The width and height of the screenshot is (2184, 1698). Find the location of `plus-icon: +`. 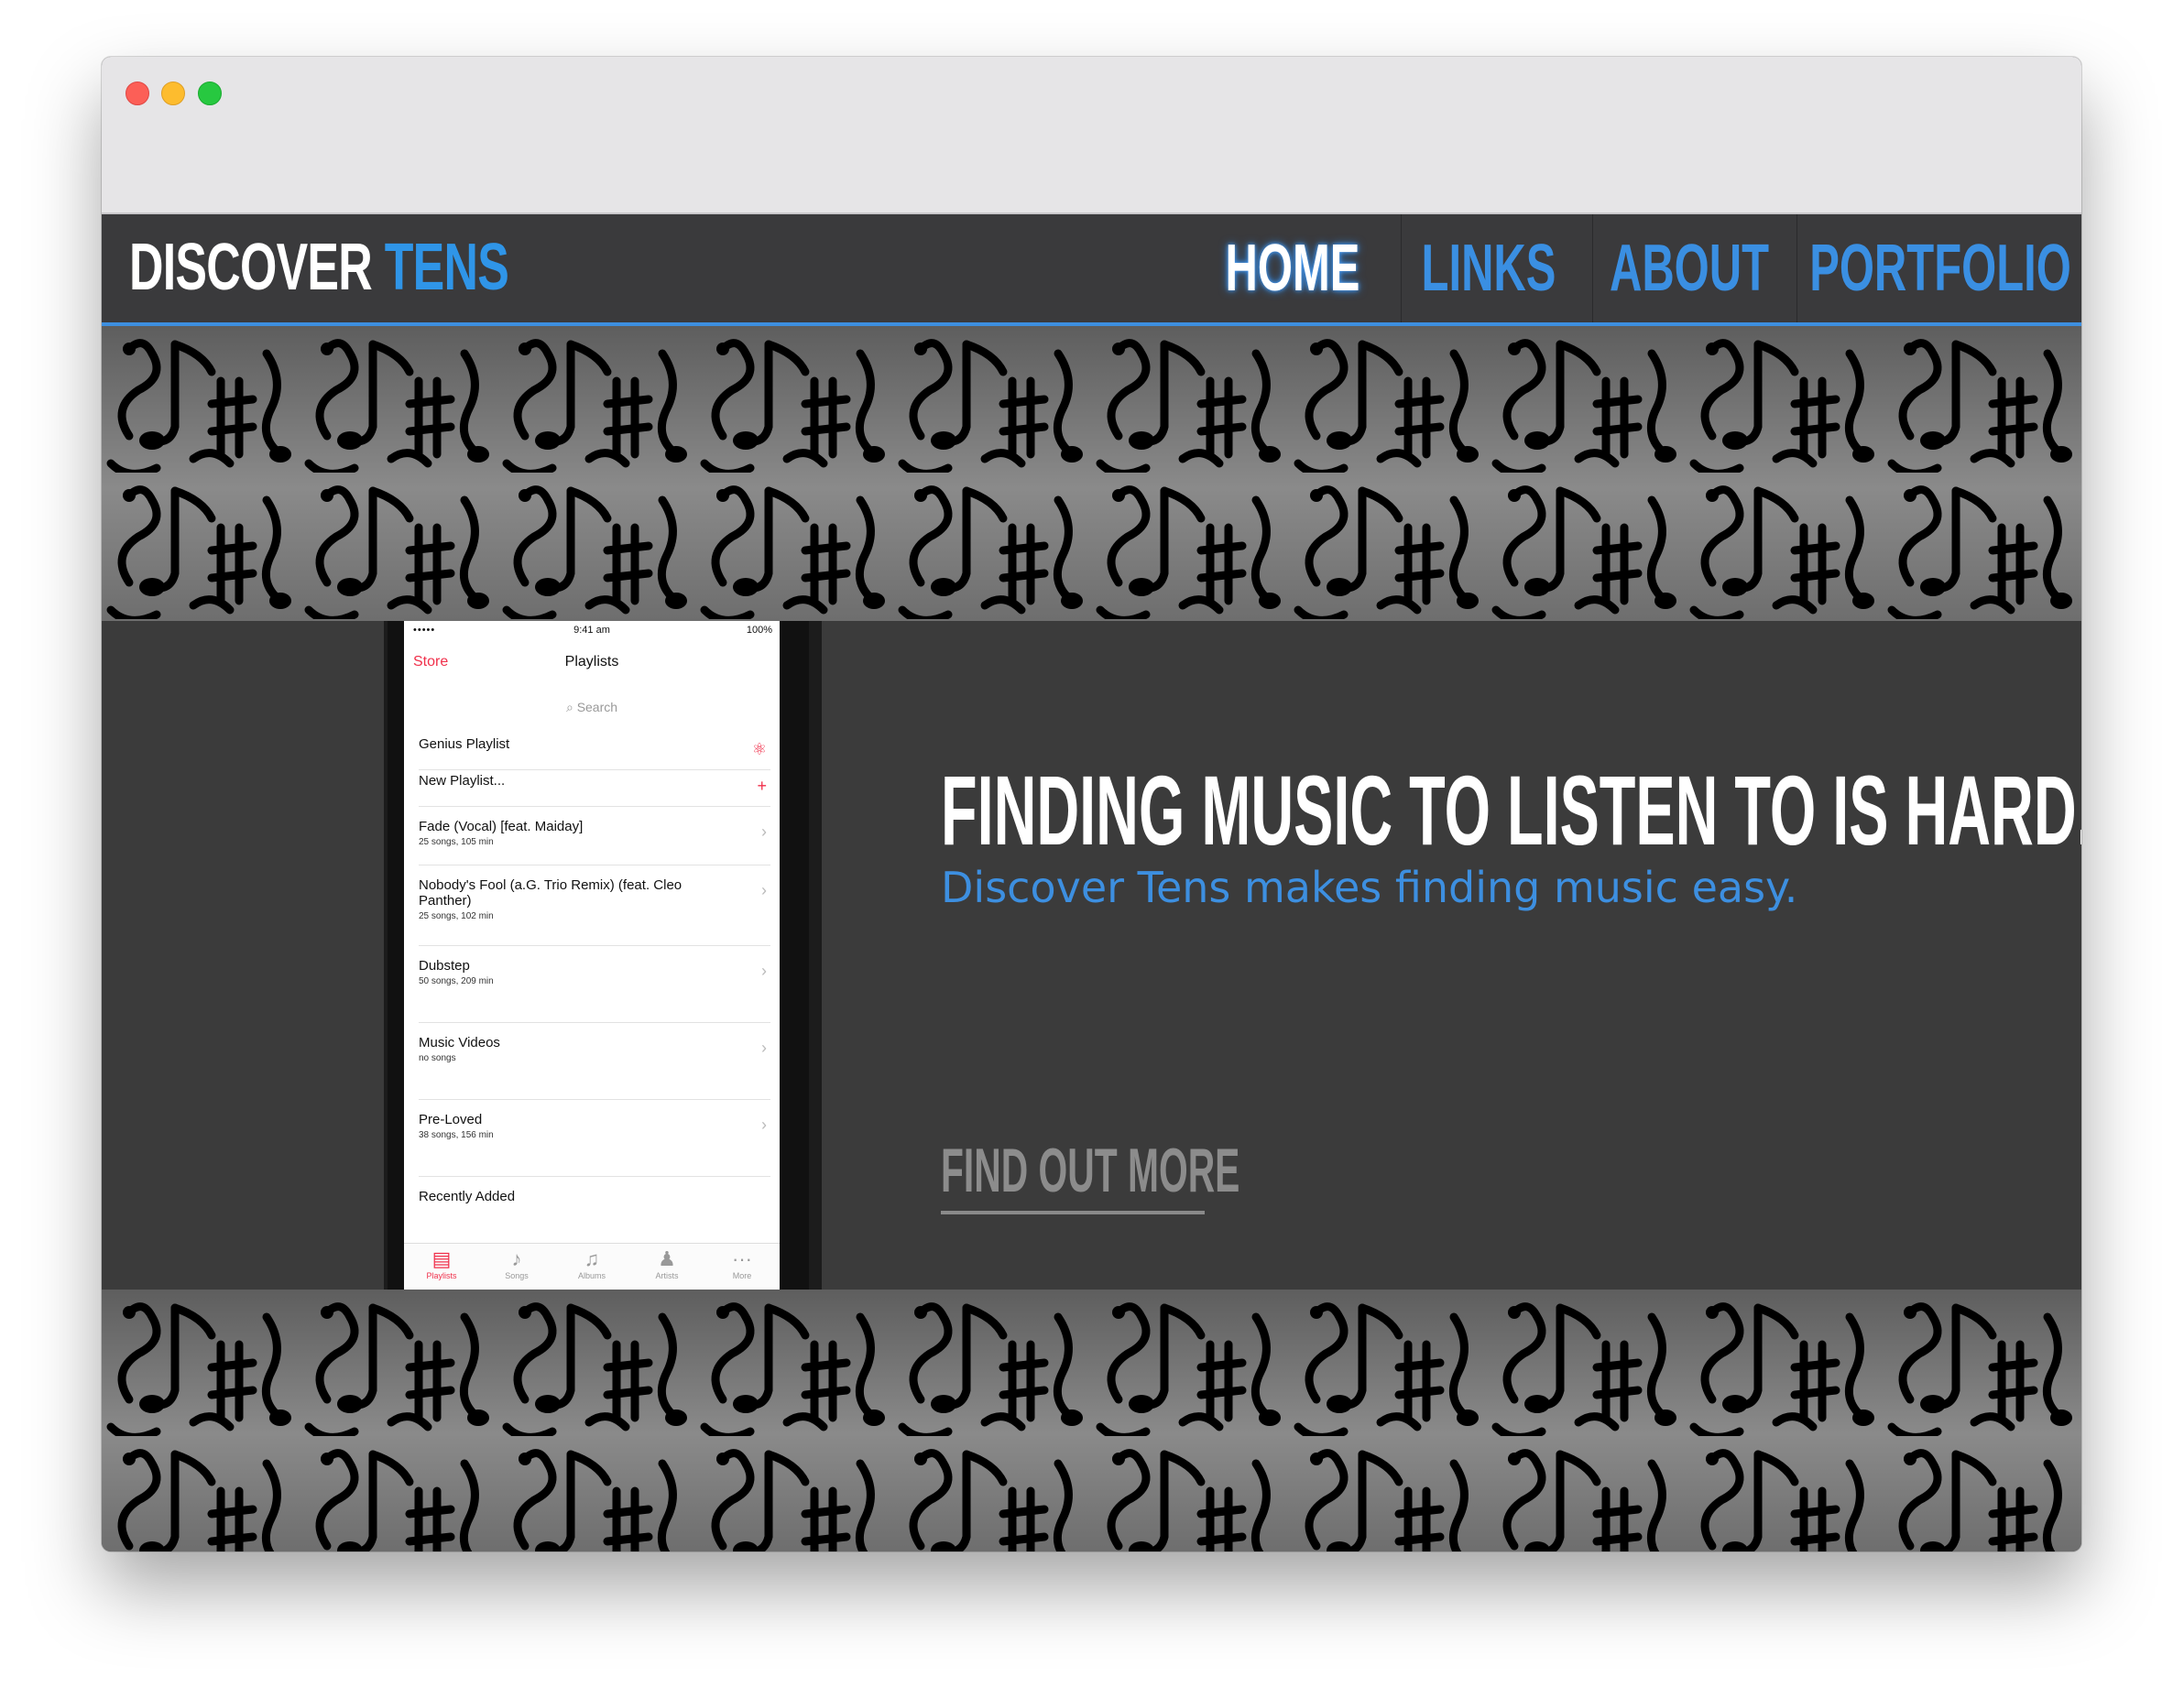

plus-icon: + is located at coordinates (762, 786).